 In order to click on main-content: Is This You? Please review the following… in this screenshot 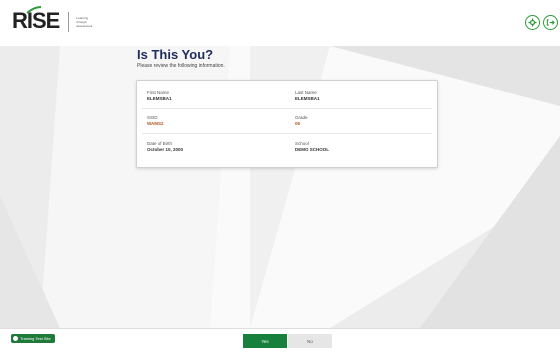, I will do `click(181, 58)`.